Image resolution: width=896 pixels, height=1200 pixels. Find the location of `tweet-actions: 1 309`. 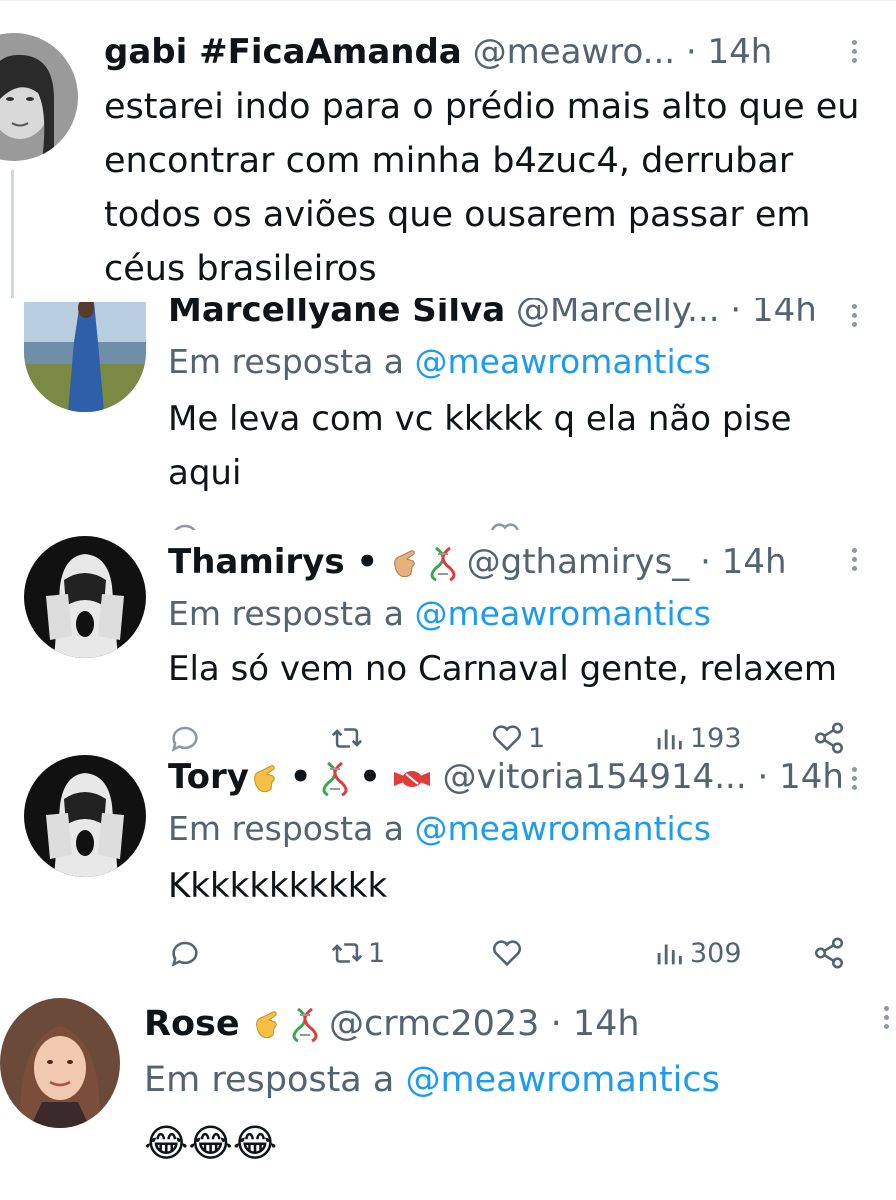

tweet-actions: 1 309 is located at coordinates (513, 953).